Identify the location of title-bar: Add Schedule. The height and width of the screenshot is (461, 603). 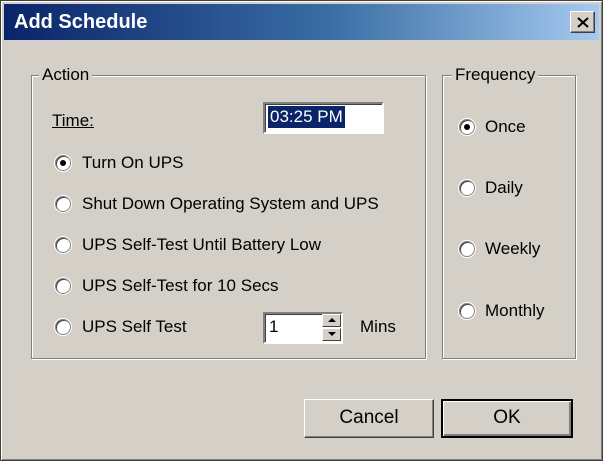
(301, 22).